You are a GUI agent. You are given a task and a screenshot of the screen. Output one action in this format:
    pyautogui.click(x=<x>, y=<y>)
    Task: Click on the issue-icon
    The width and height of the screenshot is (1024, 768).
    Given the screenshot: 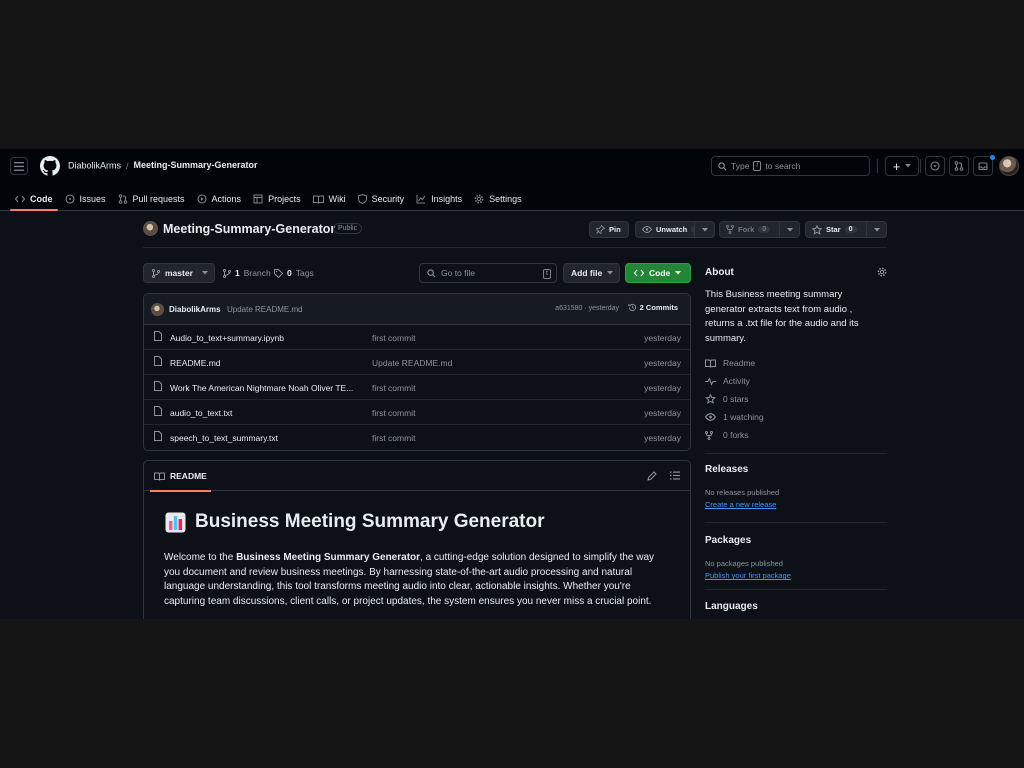 What is the action you would take?
    pyautogui.click(x=935, y=166)
    